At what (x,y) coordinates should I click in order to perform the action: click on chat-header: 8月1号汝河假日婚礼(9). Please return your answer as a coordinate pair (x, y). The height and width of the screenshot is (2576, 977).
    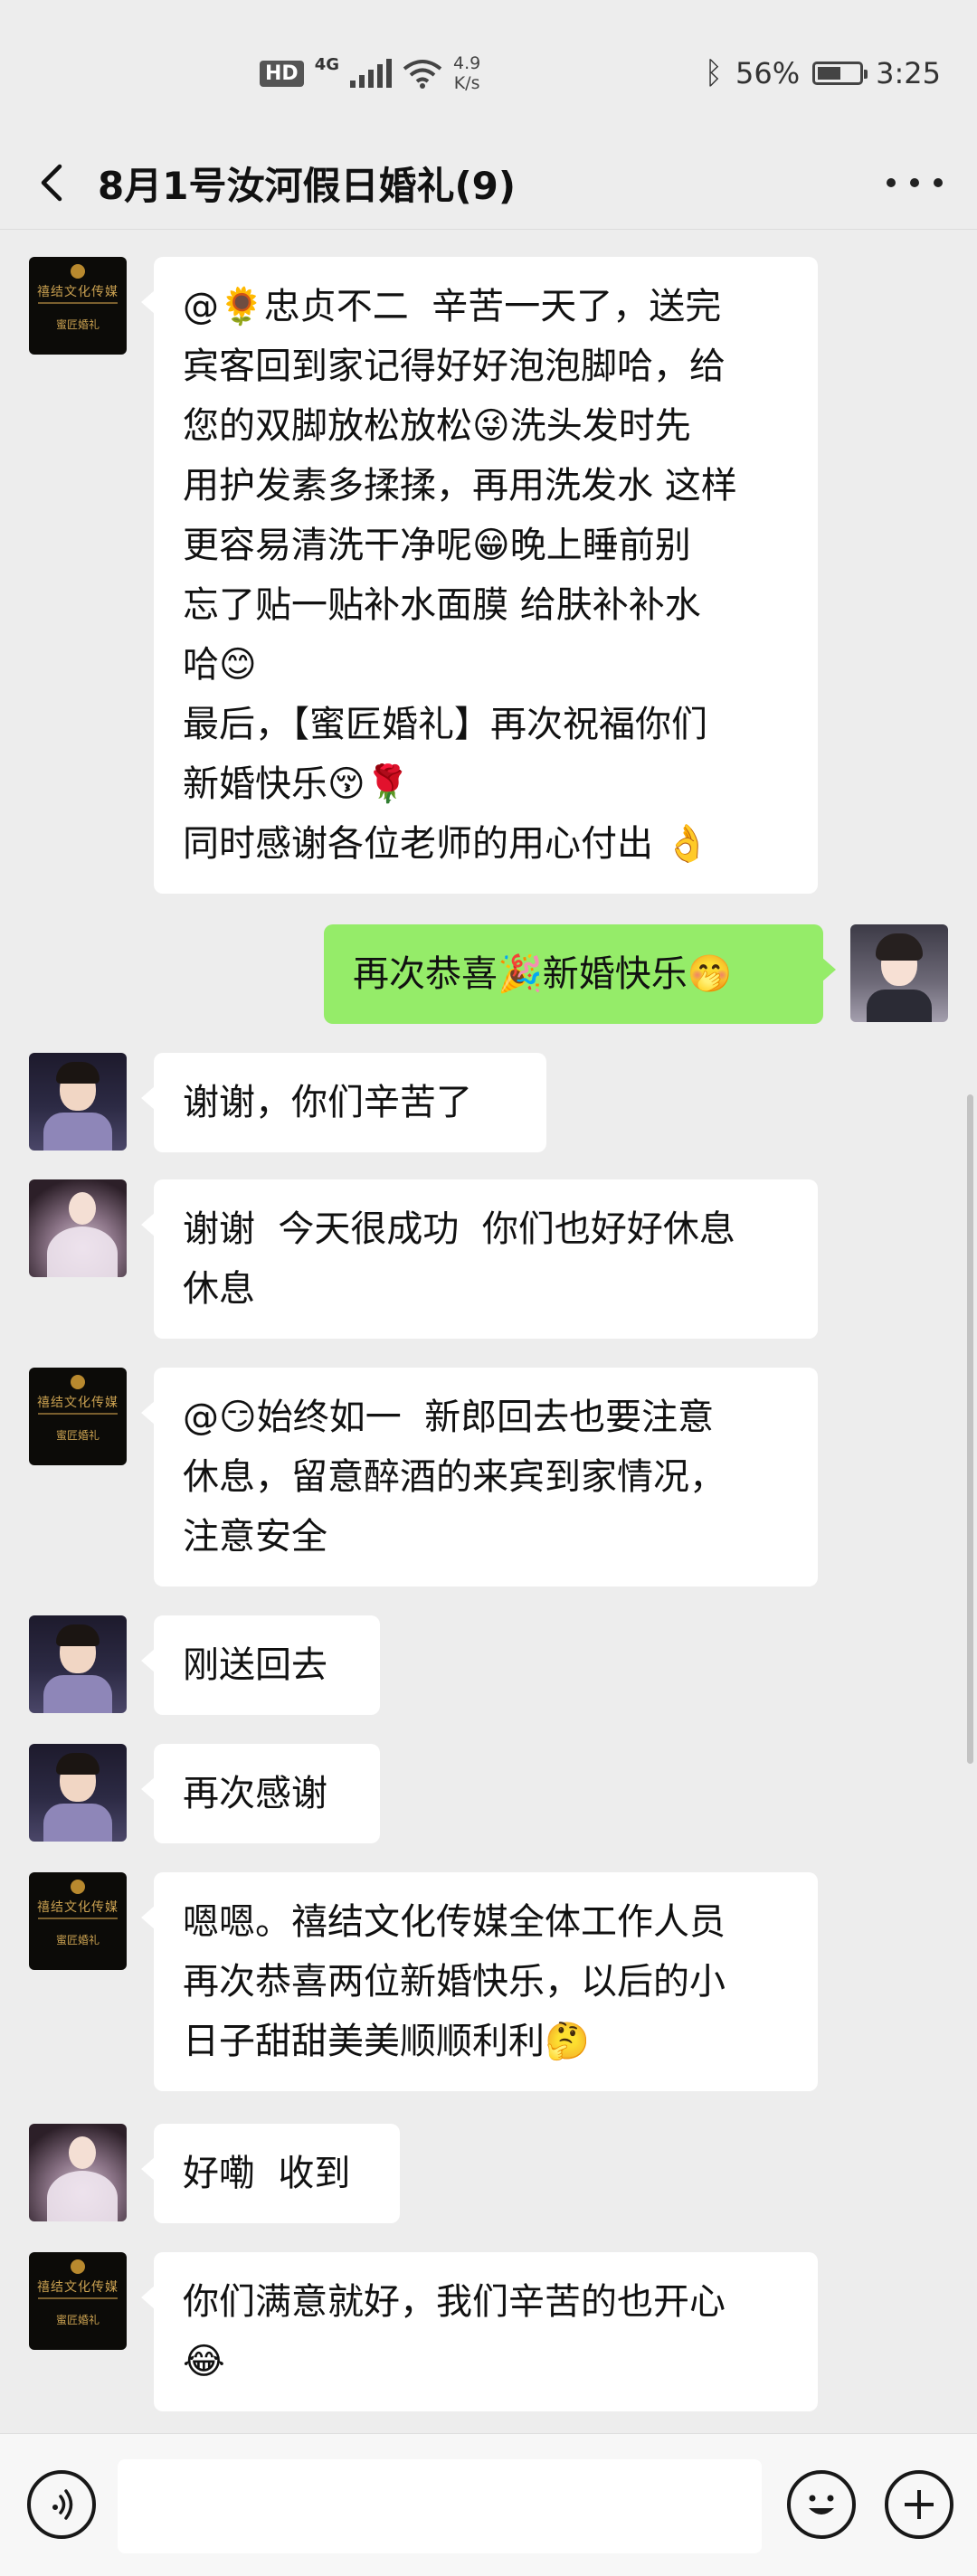
    Looking at the image, I should click on (488, 183).